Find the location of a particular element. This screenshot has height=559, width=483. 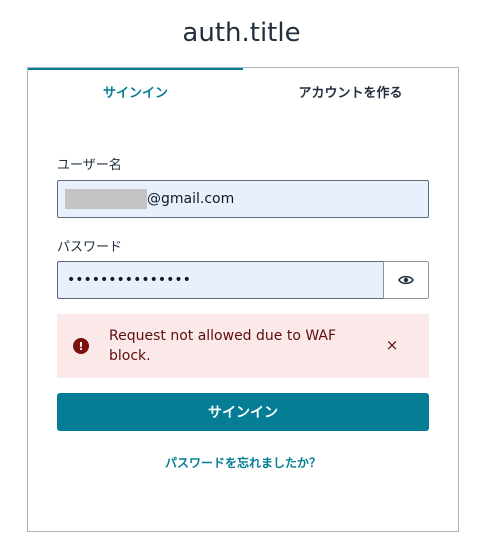

sign-in-button: サインイン is located at coordinates (243, 412).